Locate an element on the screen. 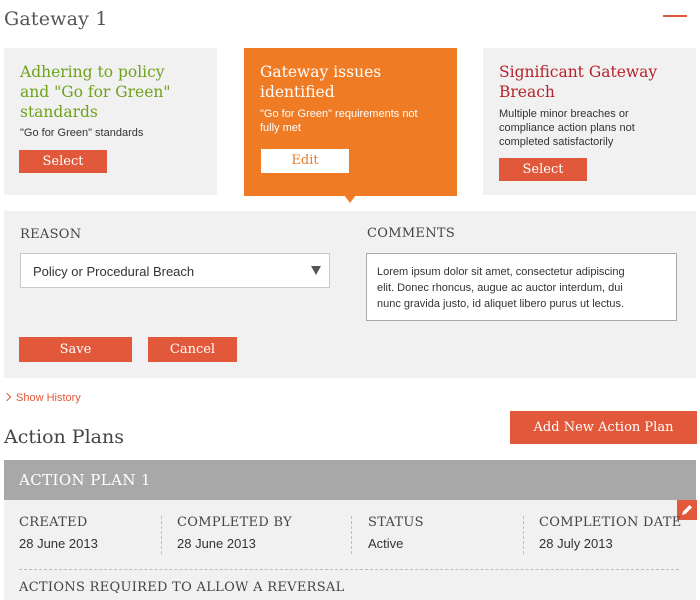 The image size is (700, 600). reason-select: Policy or Procedural Breach is located at coordinates (175, 270).